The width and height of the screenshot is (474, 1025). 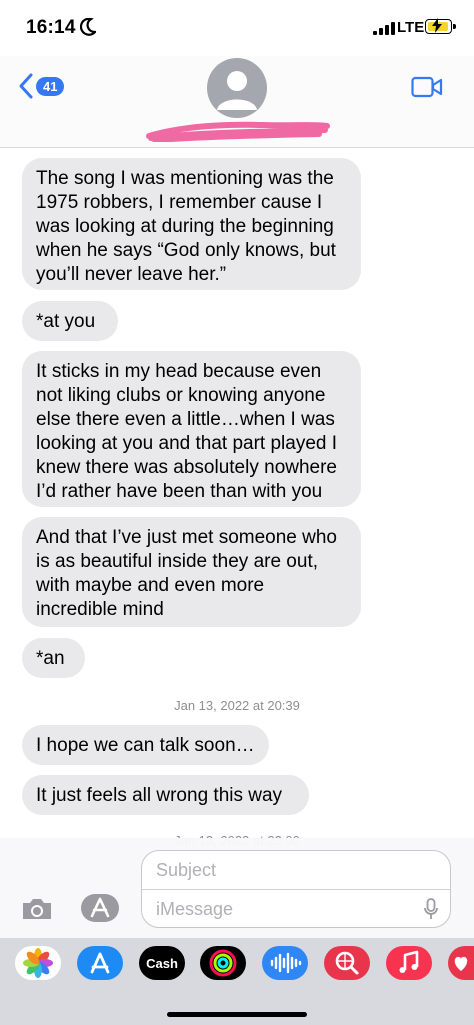 I want to click on message-line: The song I was mentioning was the, so click(x=185, y=178).